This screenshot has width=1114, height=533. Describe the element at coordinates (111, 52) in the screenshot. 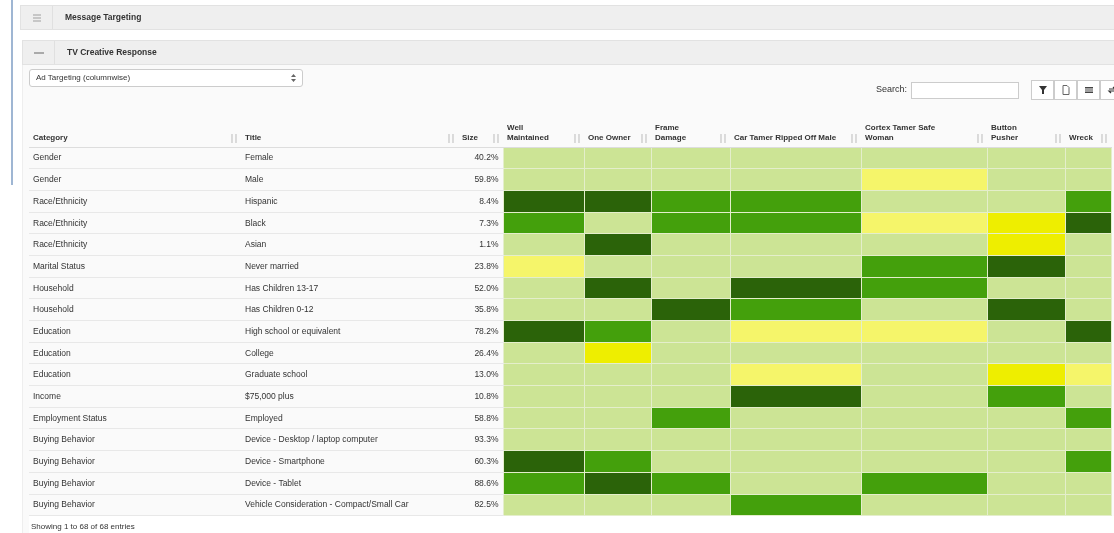

I see `panel-title: TV Creative Response` at that location.